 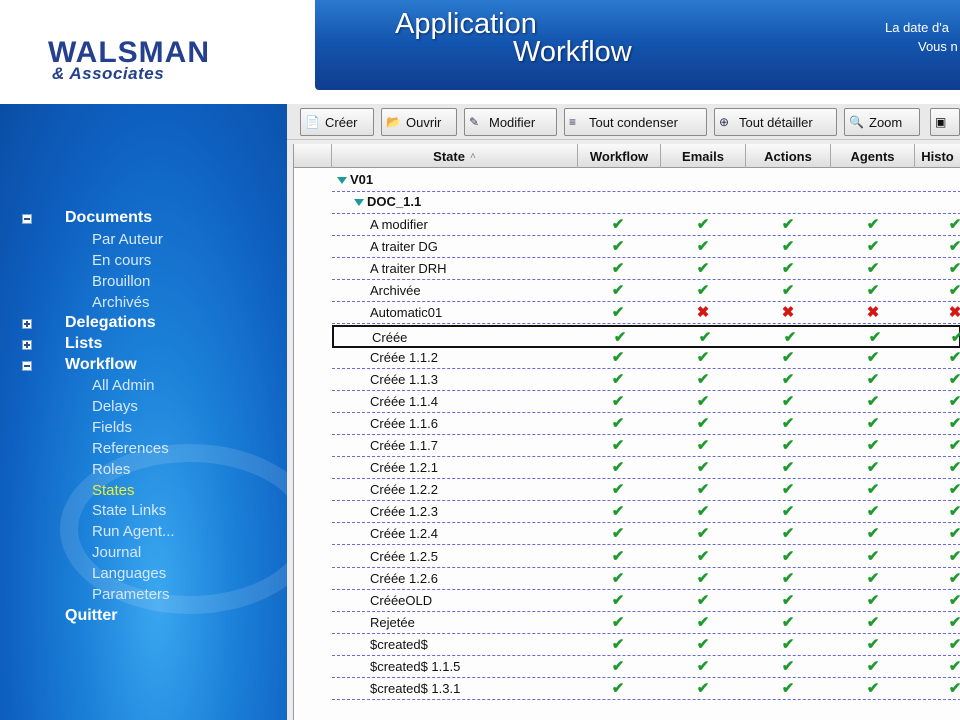 What do you see at coordinates (111, 469) in the screenshot?
I see `sidebar-item-roles: Roles` at bounding box center [111, 469].